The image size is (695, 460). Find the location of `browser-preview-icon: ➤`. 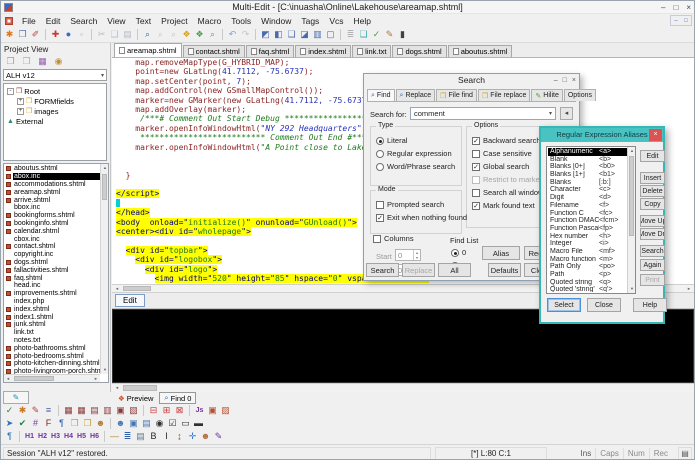

browser-preview-icon: ➤ is located at coordinates (9, 423).